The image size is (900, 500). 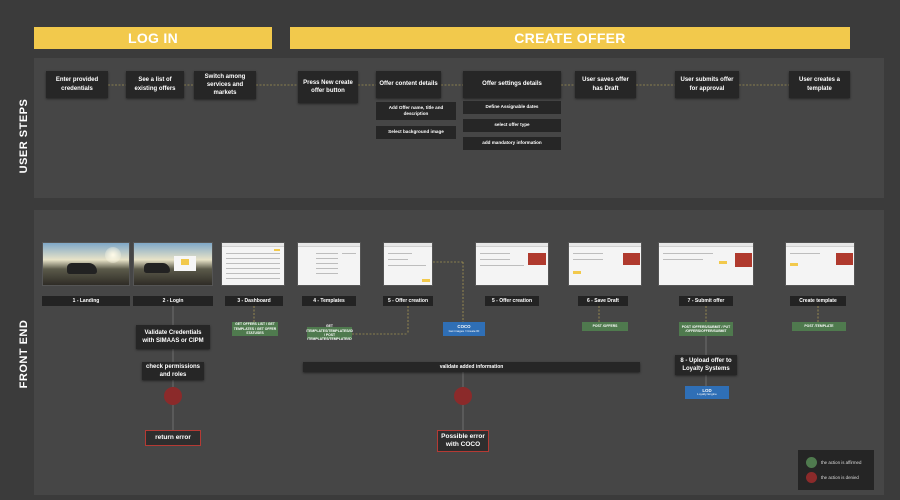 I want to click on step-creates-template: User creates a template, so click(x=819, y=84).